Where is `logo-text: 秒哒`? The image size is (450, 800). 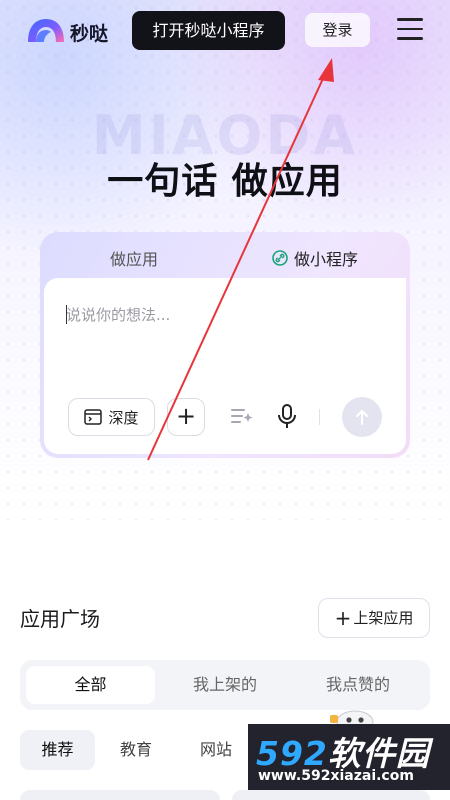
logo-text: 秒哒 is located at coordinates (89, 32).